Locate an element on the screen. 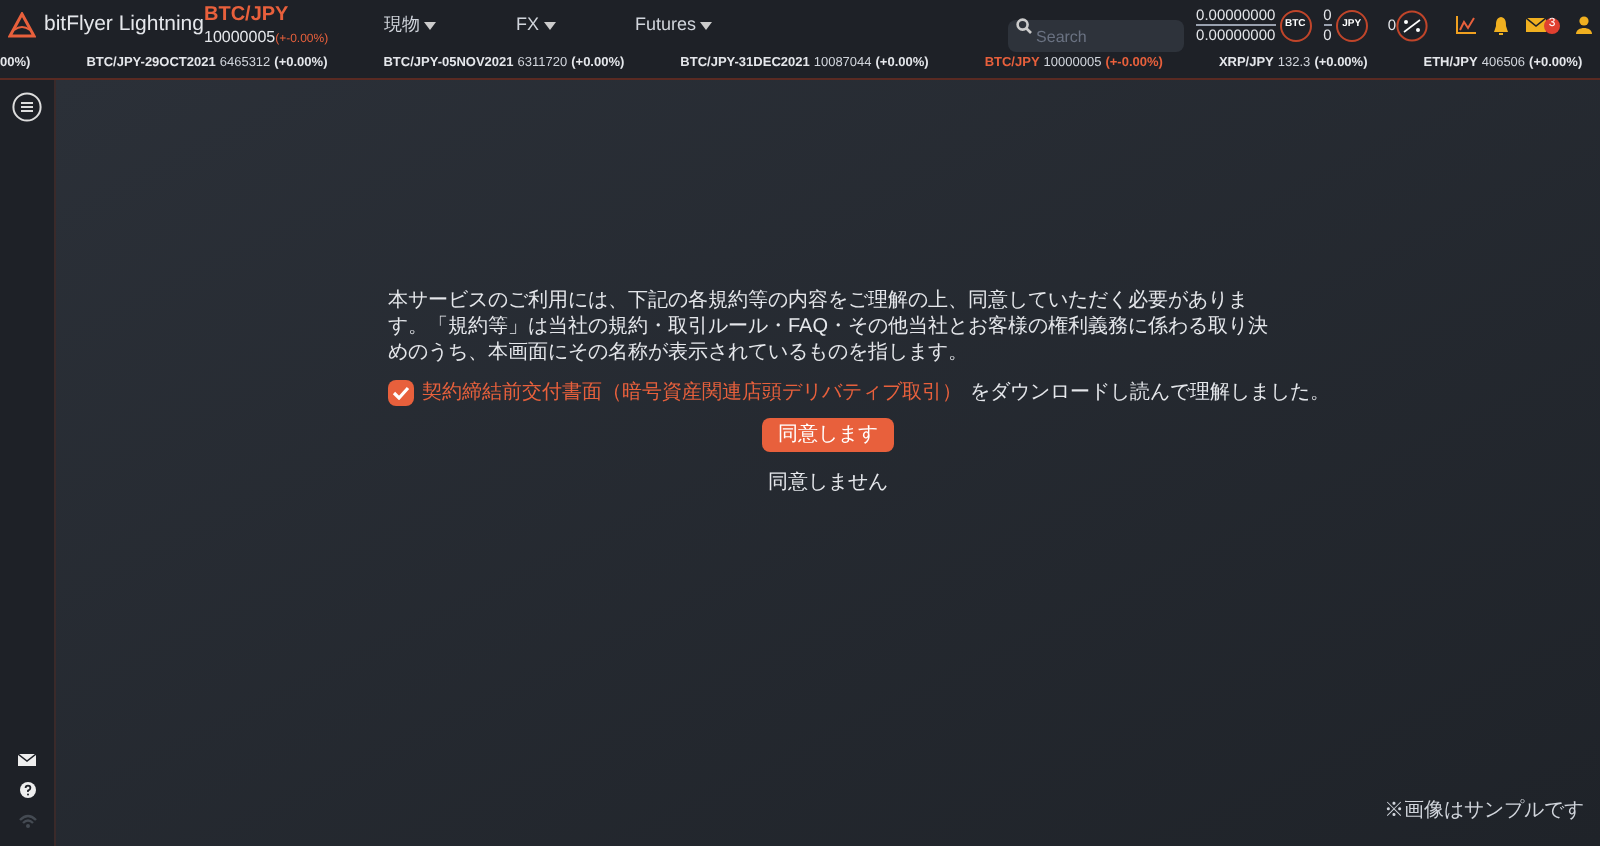  menu-button: Futures is located at coordinates (674, 25).